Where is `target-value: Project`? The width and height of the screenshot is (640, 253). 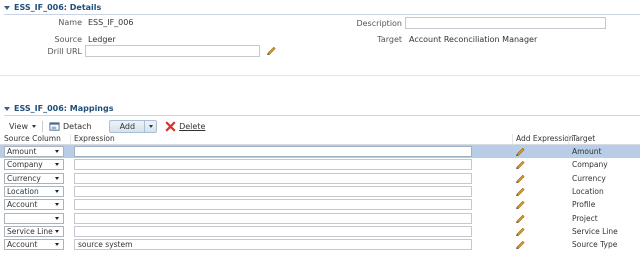
target-value: Project is located at coordinates (585, 218).